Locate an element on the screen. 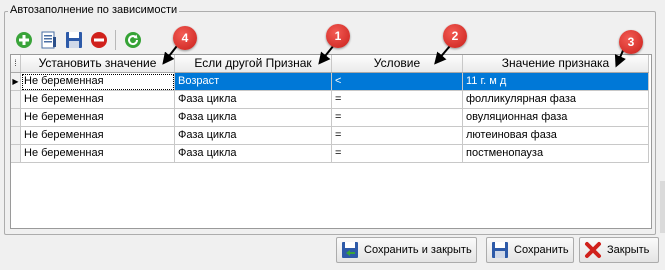 Image resolution: width=665 pixels, height=270 pixels. save-and-close-label: Сохранить и закрыть is located at coordinates (418, 250).